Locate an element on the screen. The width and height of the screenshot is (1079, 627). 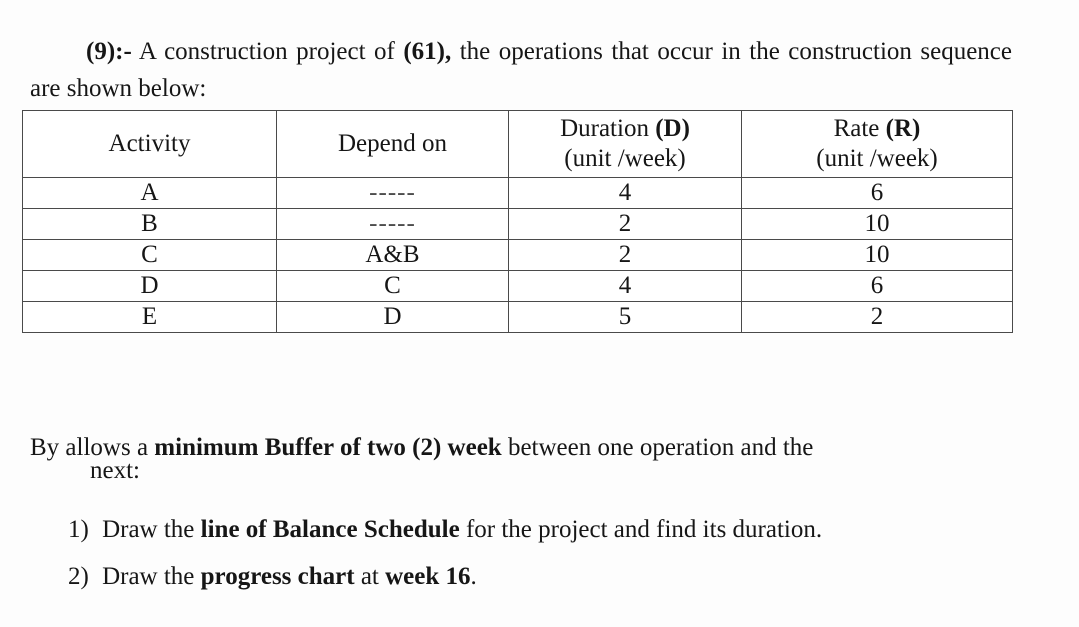
table-row: E D 5 2 is located at coordinates (517, 317).